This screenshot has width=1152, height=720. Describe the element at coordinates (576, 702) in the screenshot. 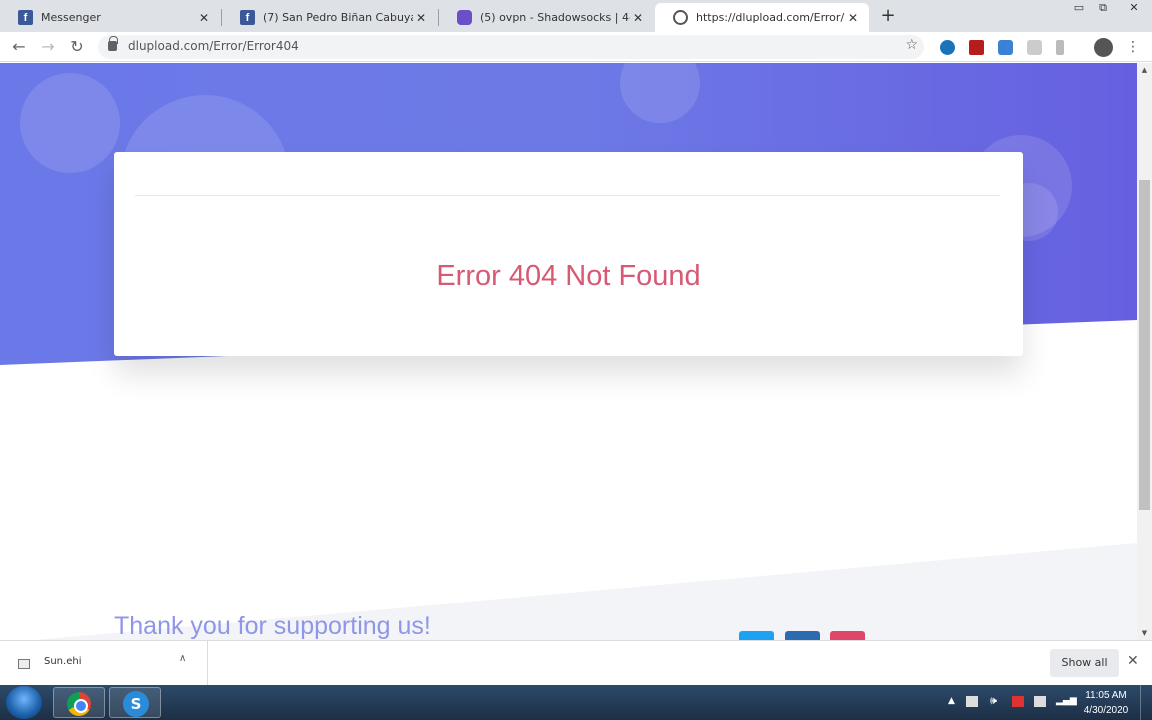

I see `windows-taskbar: S ▲ 🕪 ▂▄▆ 11:05 AM 4/30/2020` at that location.